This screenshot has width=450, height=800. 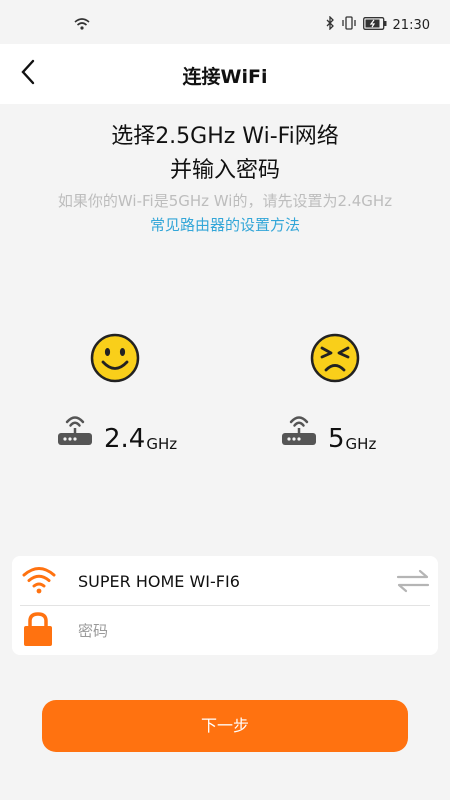 I want to click on band-2-4ghz: 2.4 GHz, so click(x=116, y=431).